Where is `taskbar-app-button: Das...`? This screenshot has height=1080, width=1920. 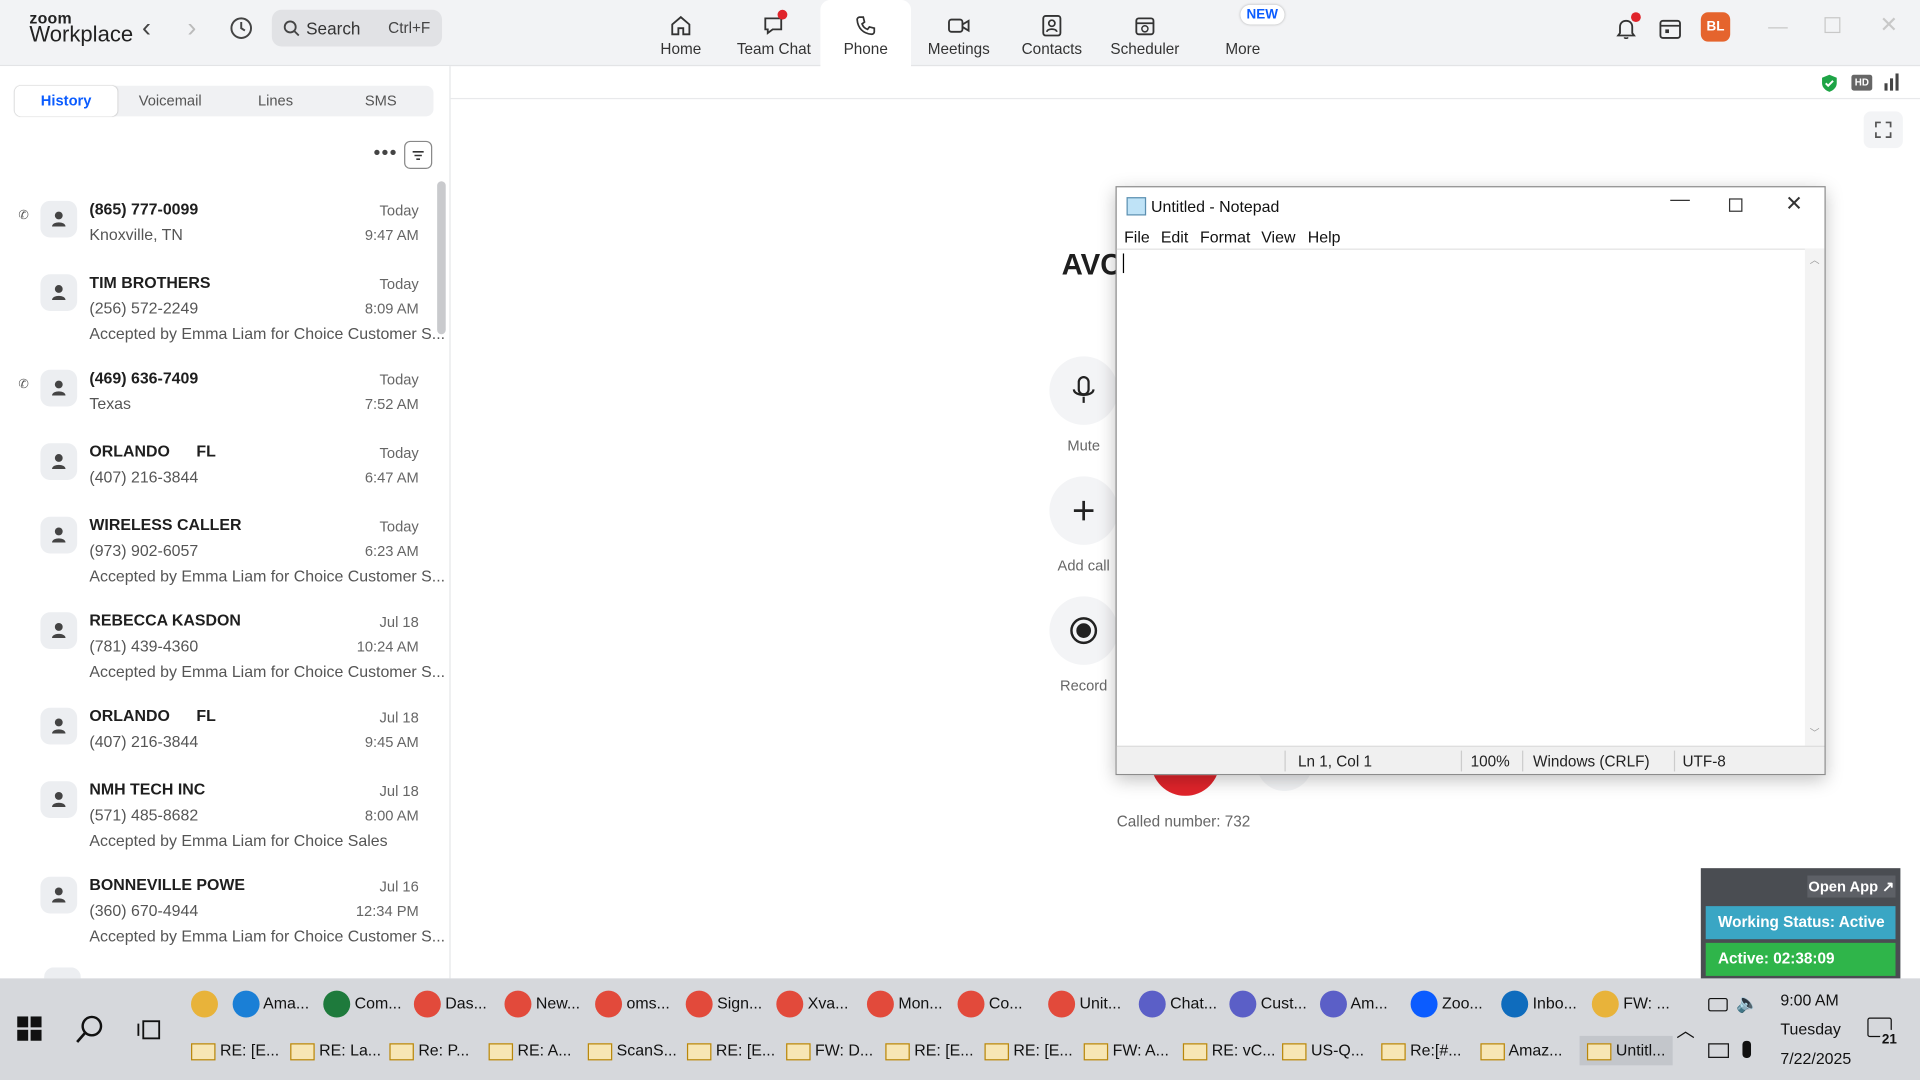 taskbar-app-button: Das... is located at coordinates (450, 1004).